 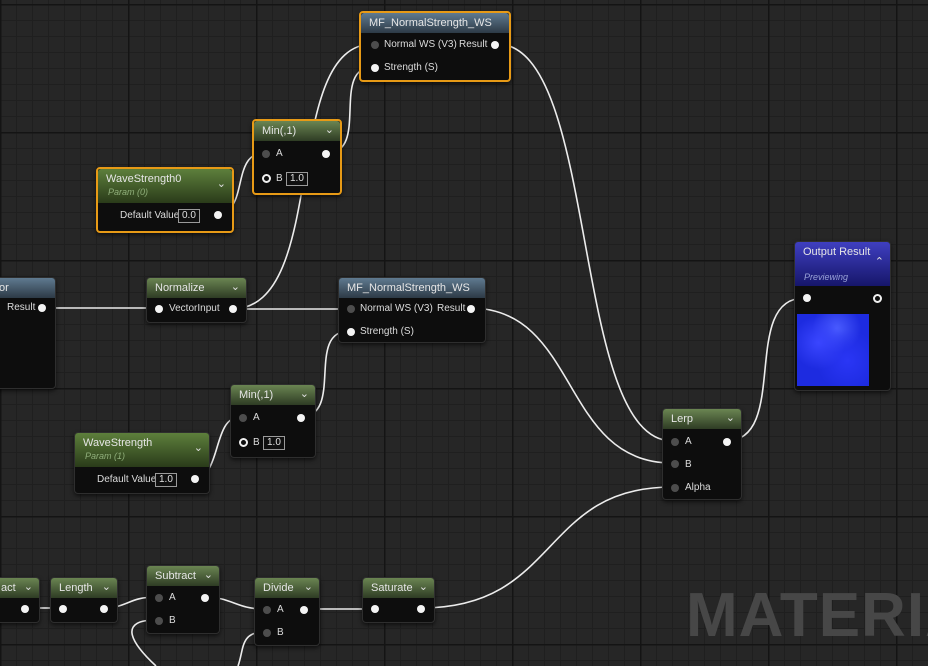 I want to click on wire-saturate-lerp-alpha, so click(x=546, y=547).